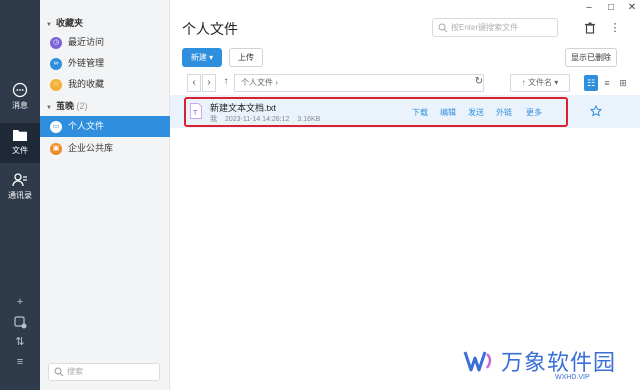  Describe the element at coordinates (86, 63) in the screenshot. I see `sidebar-item-label: 外链管理` at that location.